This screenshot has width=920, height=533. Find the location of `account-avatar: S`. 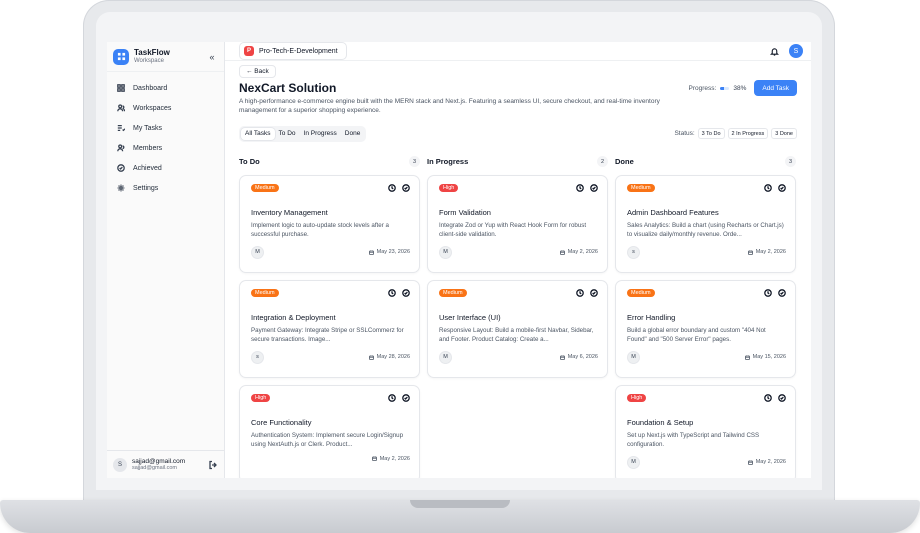

account-avatar: S is located at coordinates (796, 51).